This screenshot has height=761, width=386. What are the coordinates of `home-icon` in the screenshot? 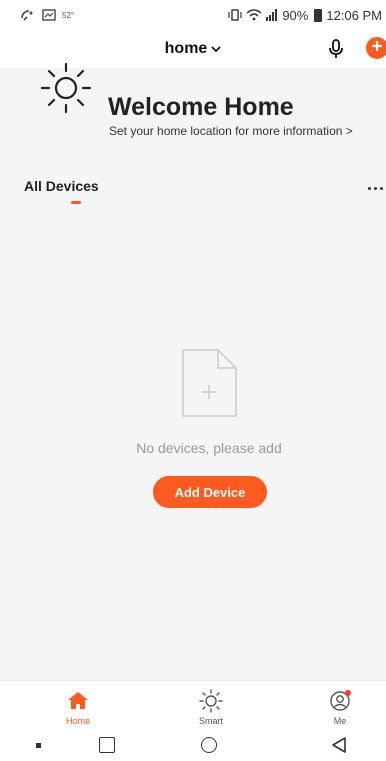 It's located at (78, 701).